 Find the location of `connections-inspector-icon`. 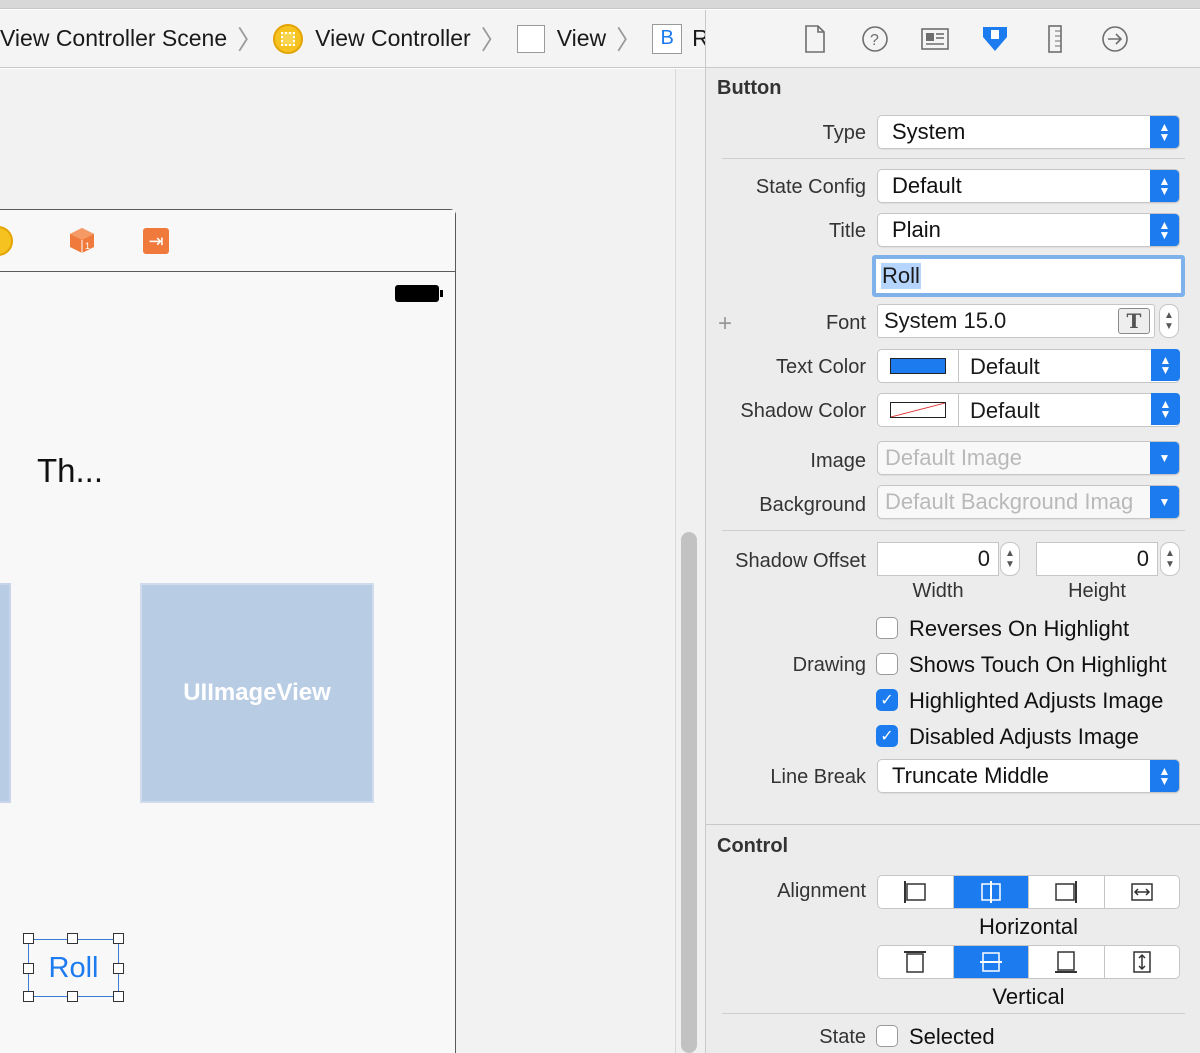

connections-inspector-icon is located at coordinates (1115, 39).